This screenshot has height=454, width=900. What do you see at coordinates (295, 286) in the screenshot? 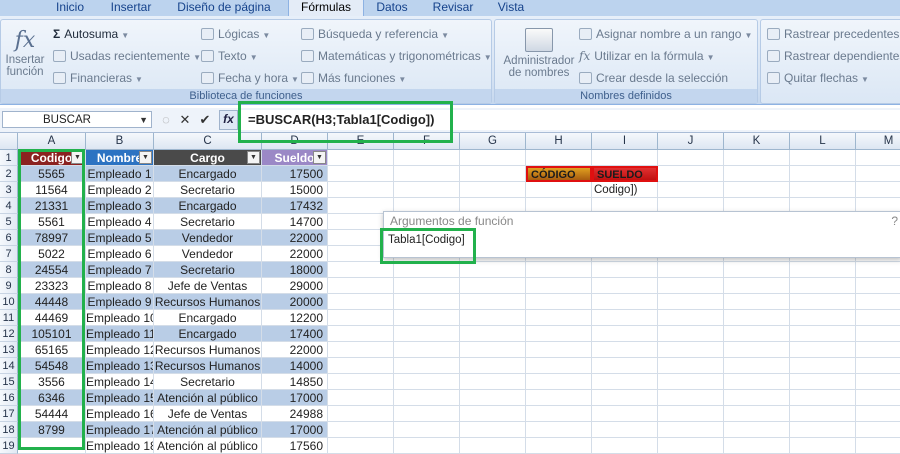
I see `table-cell: 29000` at bounding box center [295, 286].